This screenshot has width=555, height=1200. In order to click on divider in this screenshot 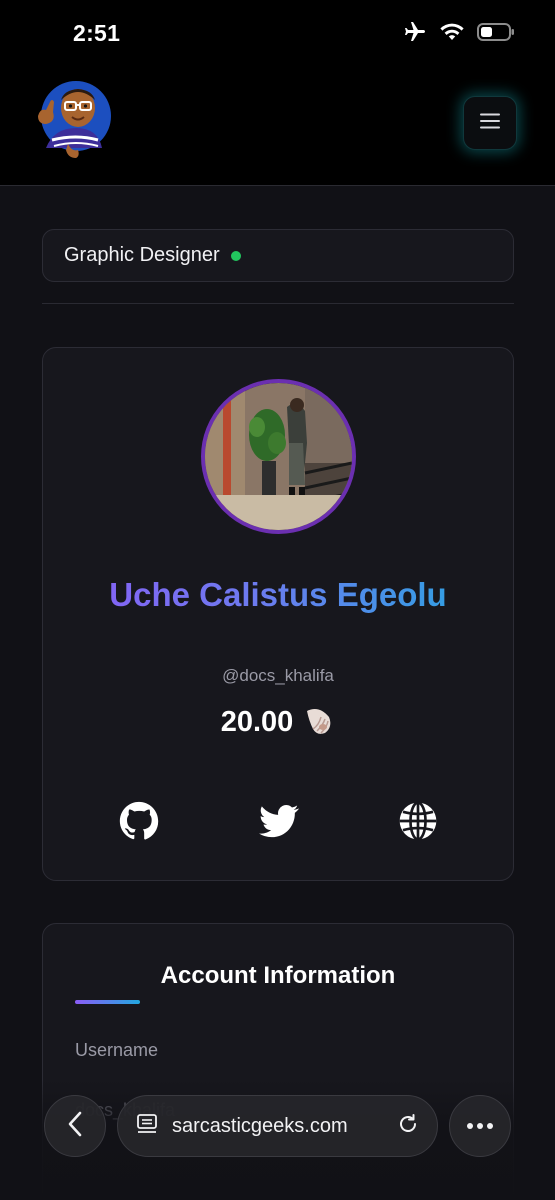, I will do `click(278, 303)`.